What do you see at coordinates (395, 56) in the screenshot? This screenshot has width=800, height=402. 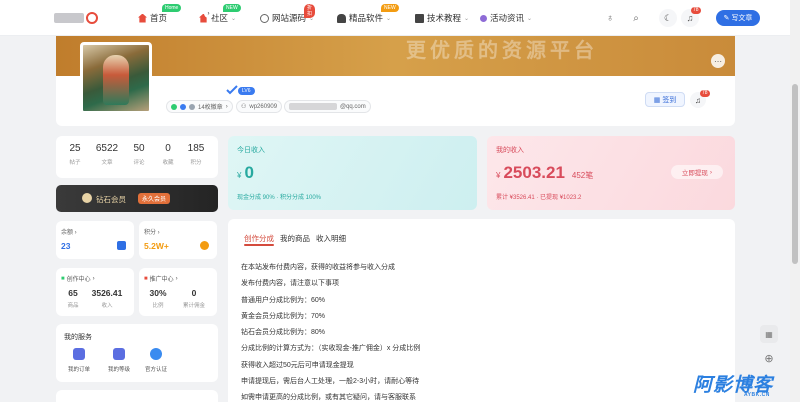 I see `profile-banner: 更优质的资源平台` at bounding box center [395, 56].